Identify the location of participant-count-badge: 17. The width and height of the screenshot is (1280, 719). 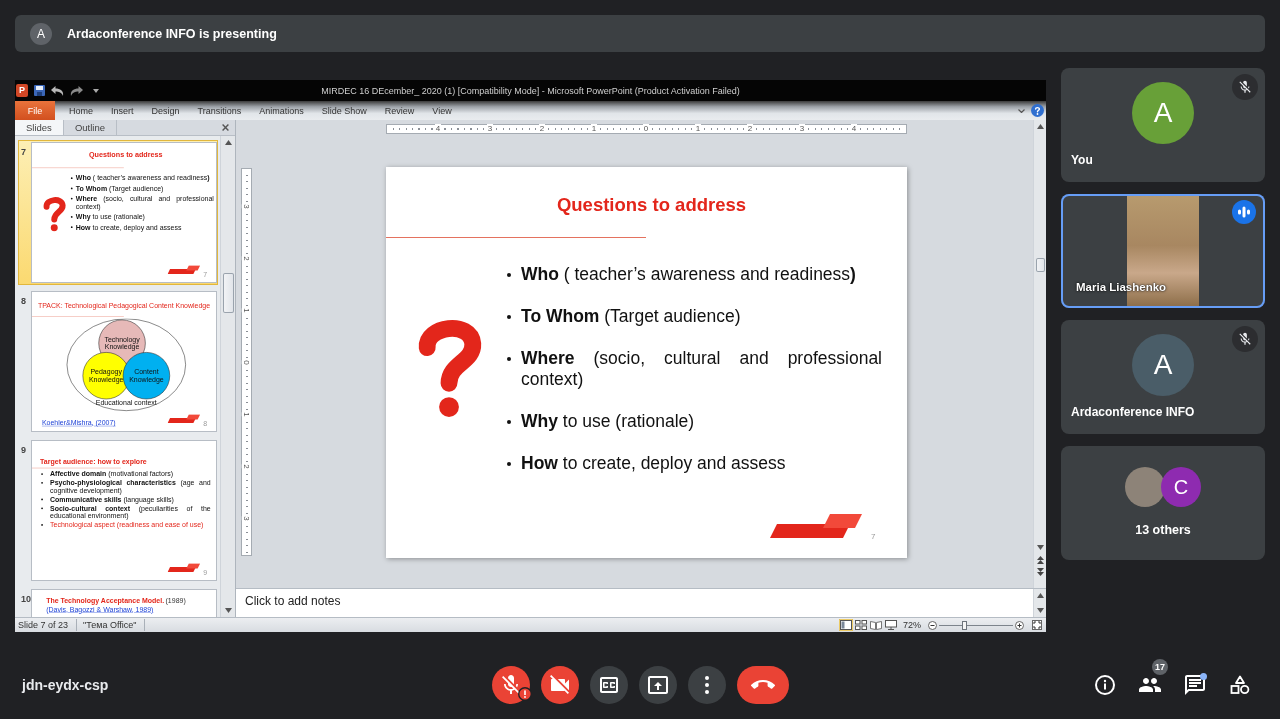
(1160, 666).